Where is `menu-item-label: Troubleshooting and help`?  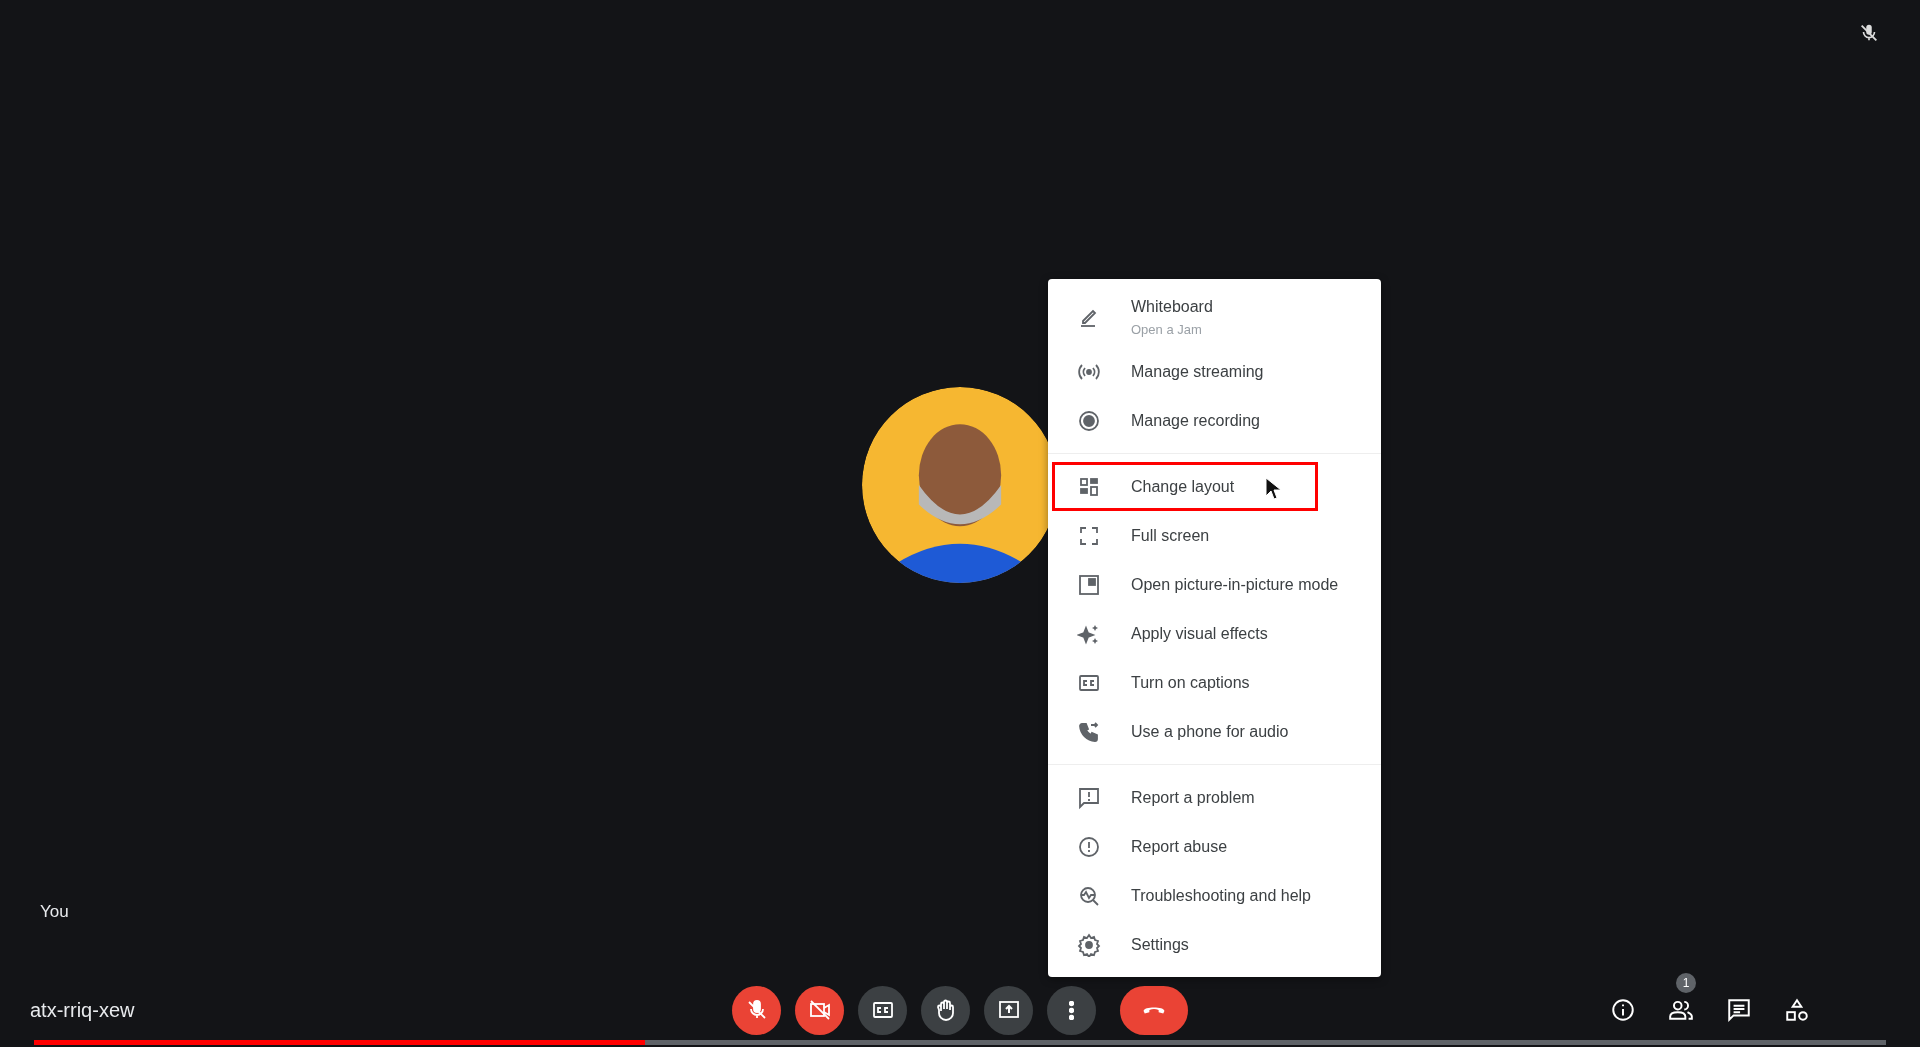 menu-item-label: Troubleshooting and help is located at coordinates (1221, 895).